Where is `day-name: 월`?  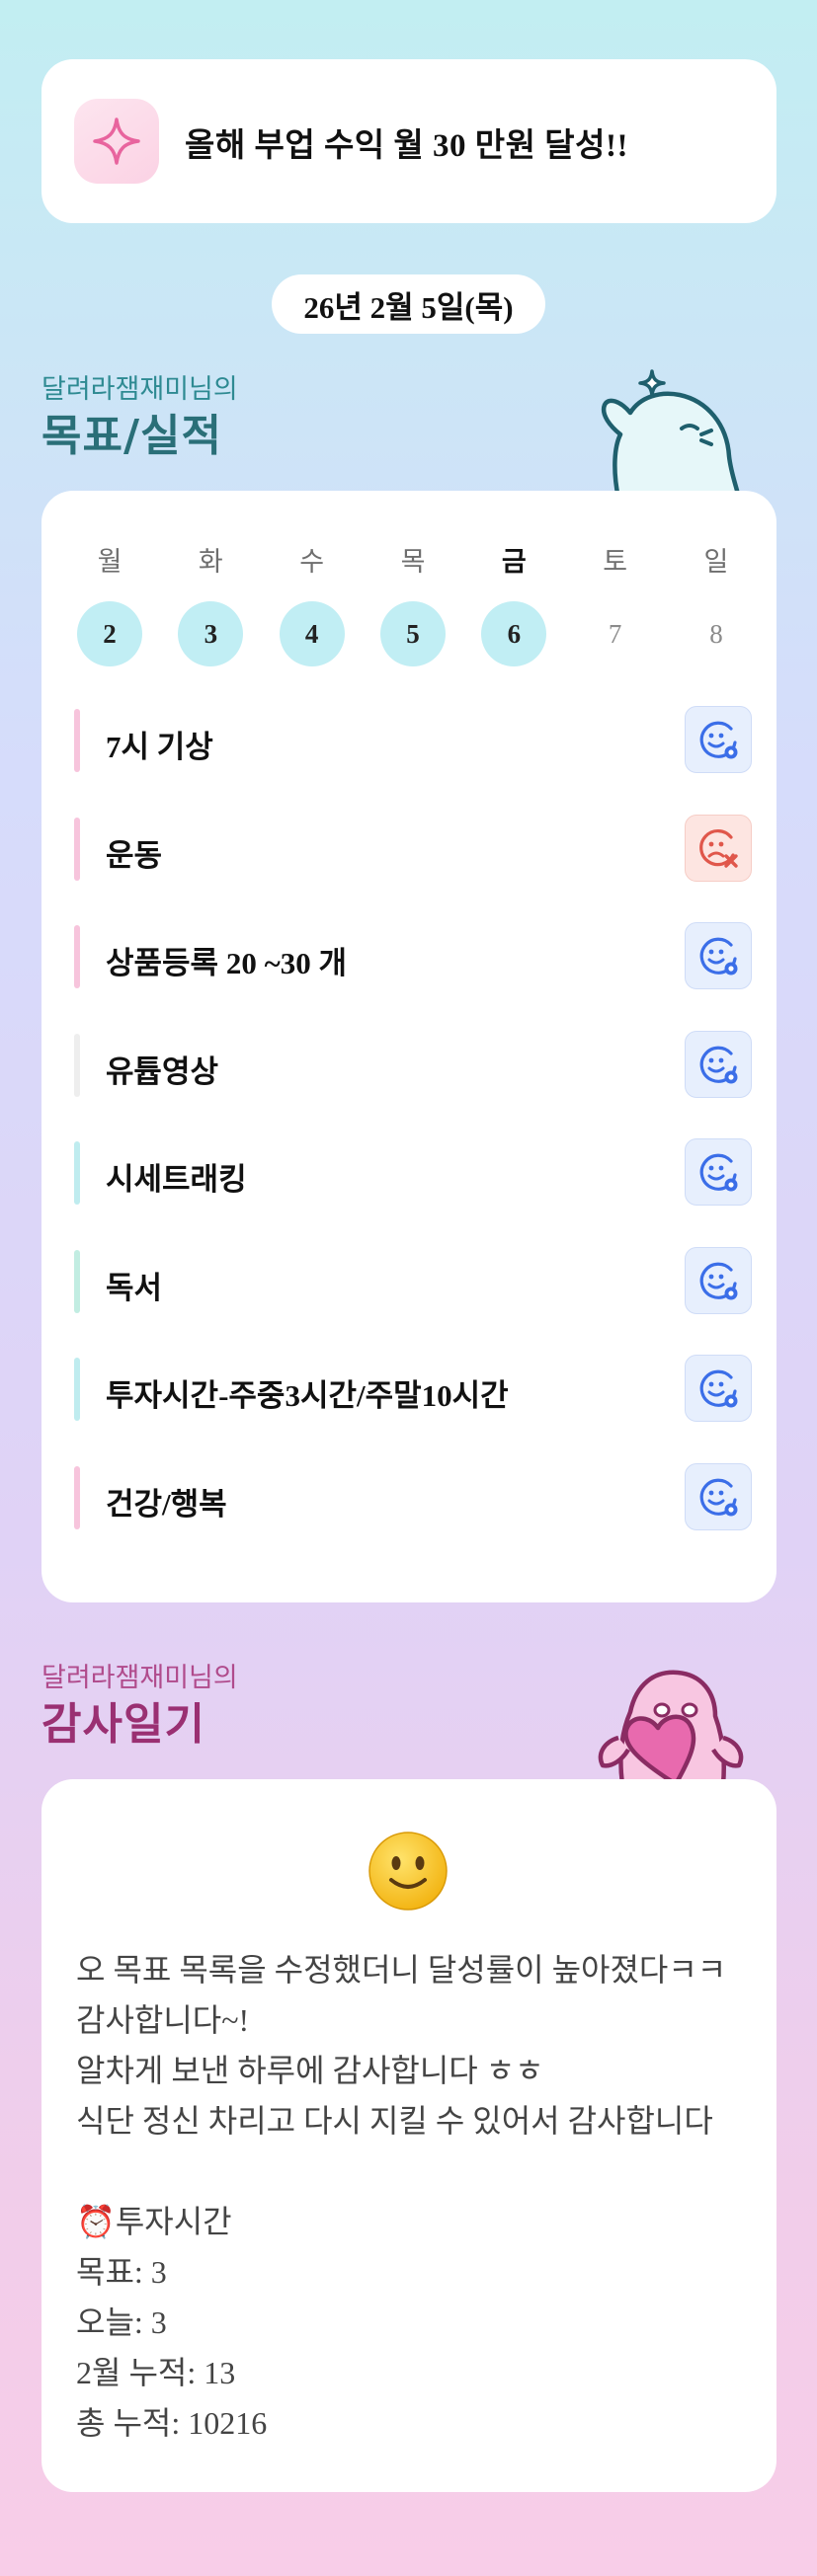 day-name: 월 is located at coordinates (110, 562).